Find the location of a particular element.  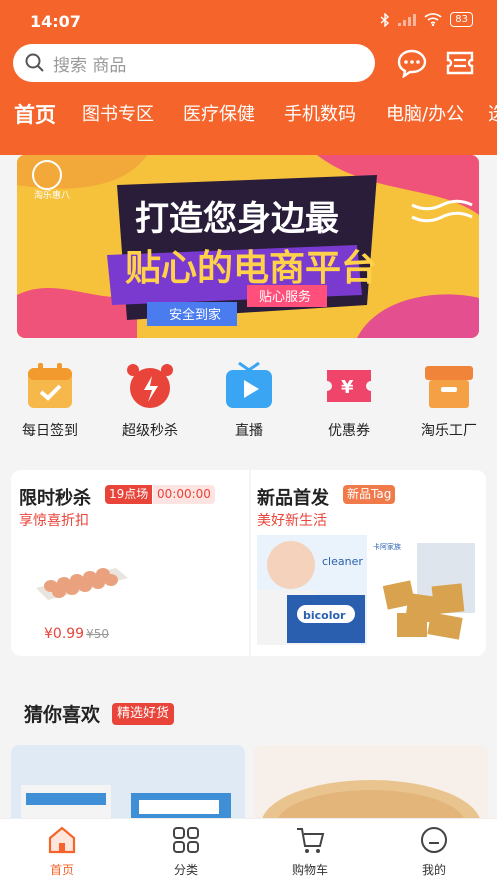

nav-label: 购物车 is located at coordinates (309, 870).